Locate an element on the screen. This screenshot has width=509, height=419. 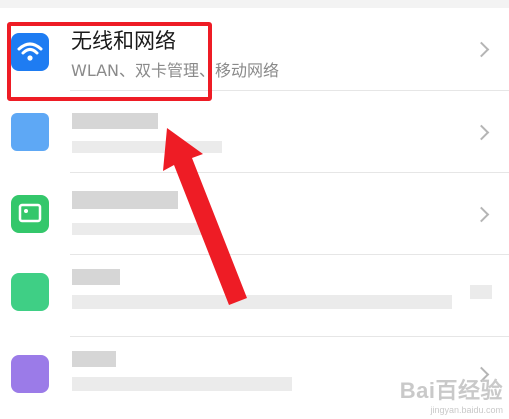
watermark-sub: jingyan.baidu.com is located at coordinates (466, 410).